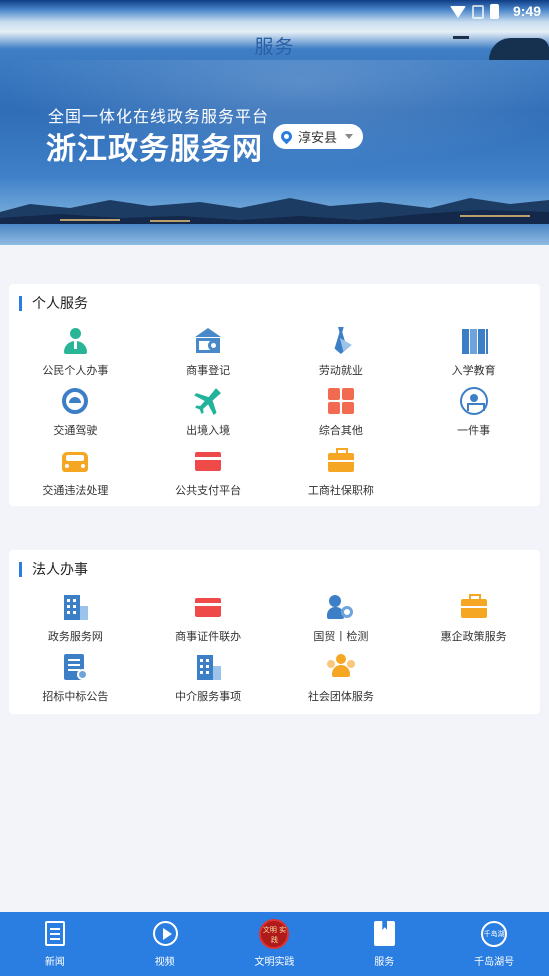 The width and height of the screenshot is (549, 976). I want to click on service-label: 商事证件联办, so click(208, 637).